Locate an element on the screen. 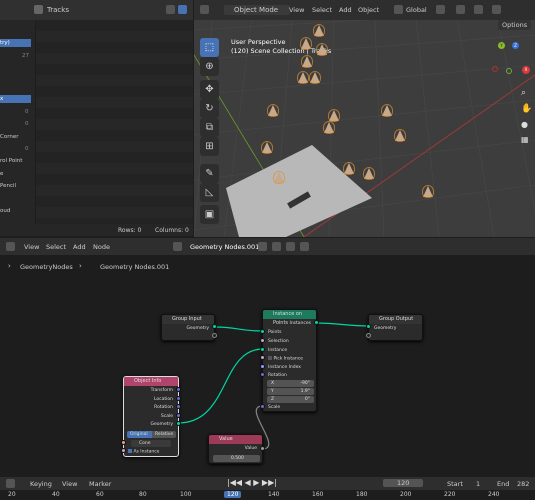  location-output-socket is located at coordinates (178, 398).